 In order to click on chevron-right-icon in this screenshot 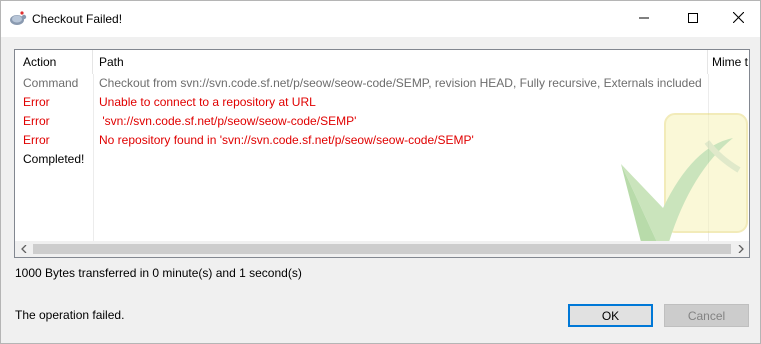, I will do `click(741, 249)`.